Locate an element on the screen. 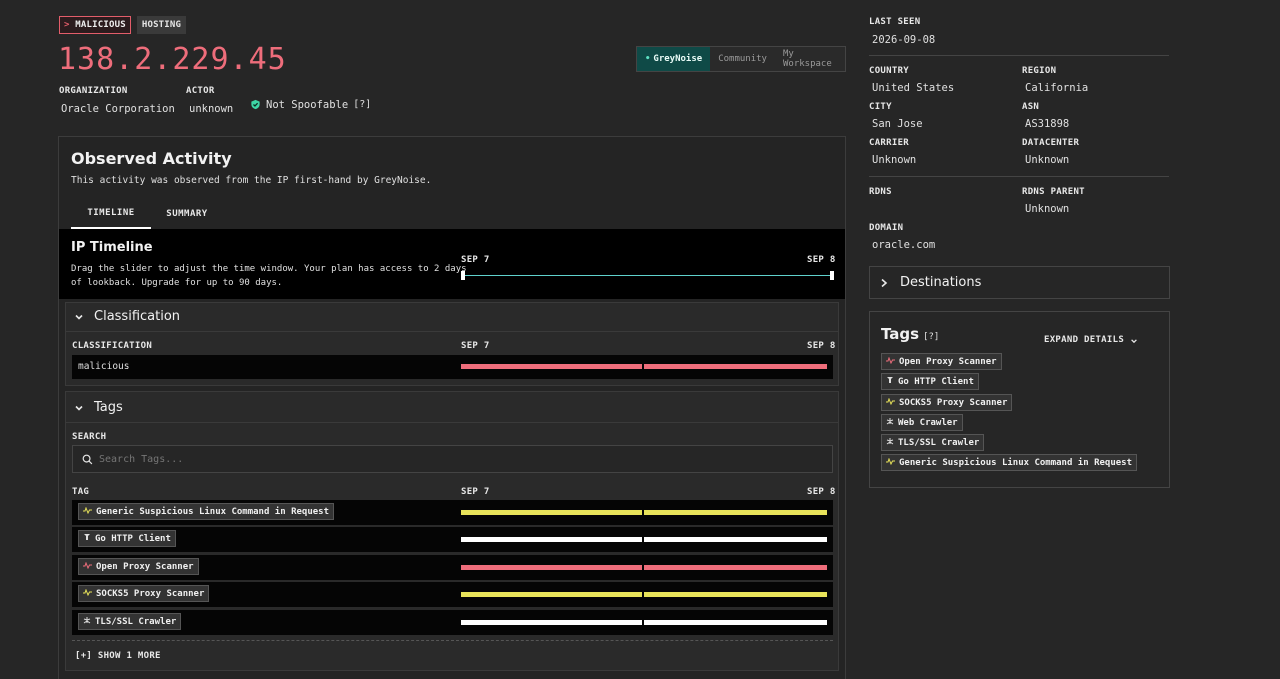 This screenshot has height=679, width=1280. last-seen-value: 2026-09-08 is located at coordinates (904, 40).